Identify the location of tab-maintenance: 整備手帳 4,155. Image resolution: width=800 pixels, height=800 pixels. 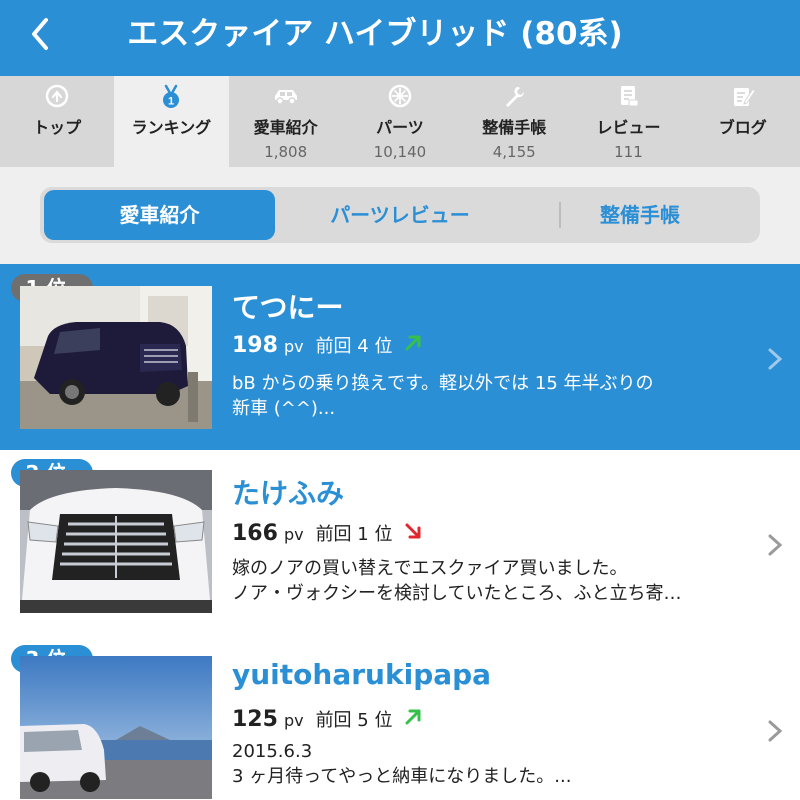
(514, 121).